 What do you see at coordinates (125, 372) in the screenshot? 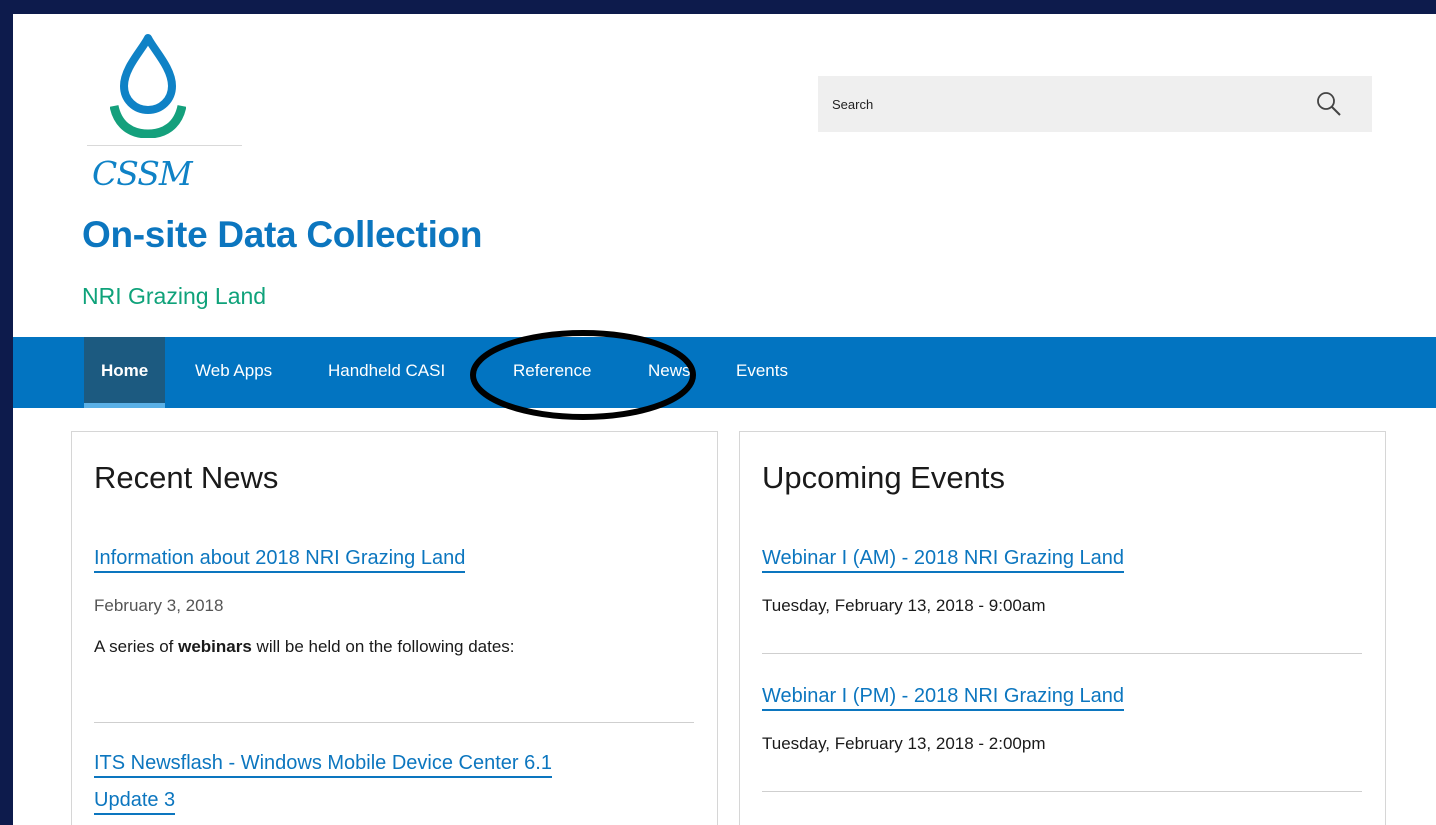
I see `nav-item-home: Home` at bounding box center [125, 372].